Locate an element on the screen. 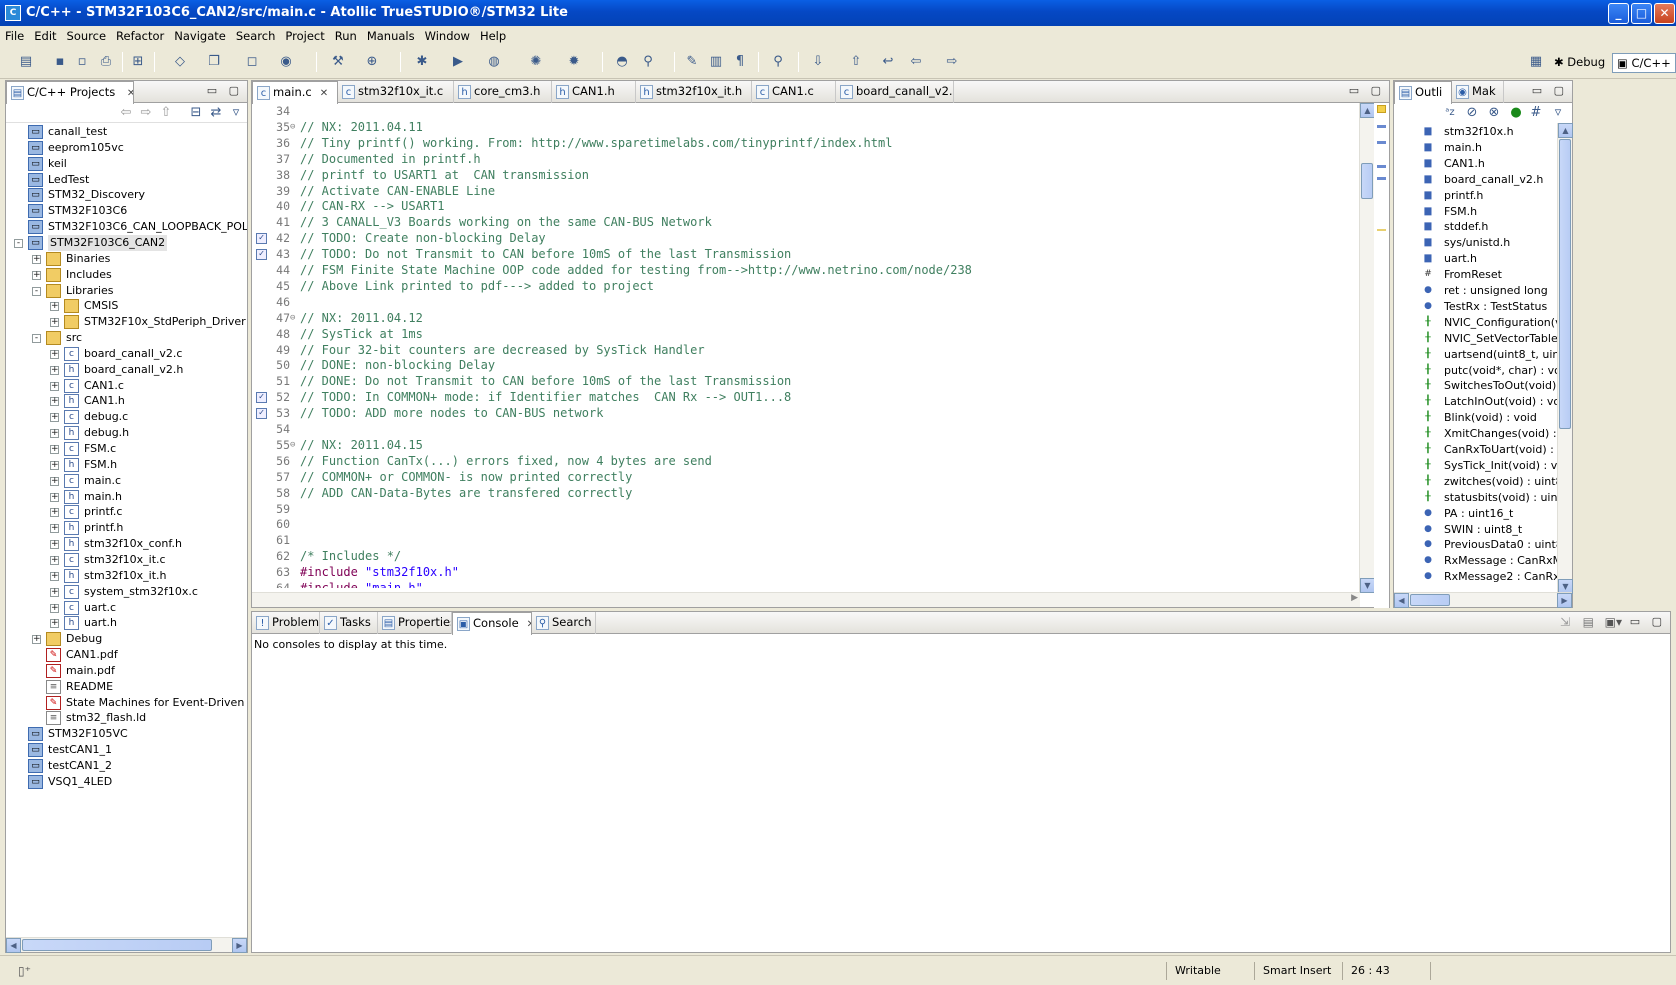  build-icon: ⊞ is located at coordinates (138, 62).